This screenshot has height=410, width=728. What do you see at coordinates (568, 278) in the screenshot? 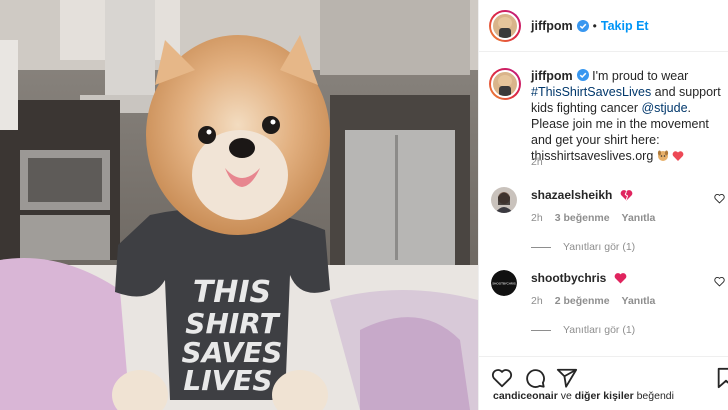
I see `comment-username: shootbychris` at bounding box center [568, 278].